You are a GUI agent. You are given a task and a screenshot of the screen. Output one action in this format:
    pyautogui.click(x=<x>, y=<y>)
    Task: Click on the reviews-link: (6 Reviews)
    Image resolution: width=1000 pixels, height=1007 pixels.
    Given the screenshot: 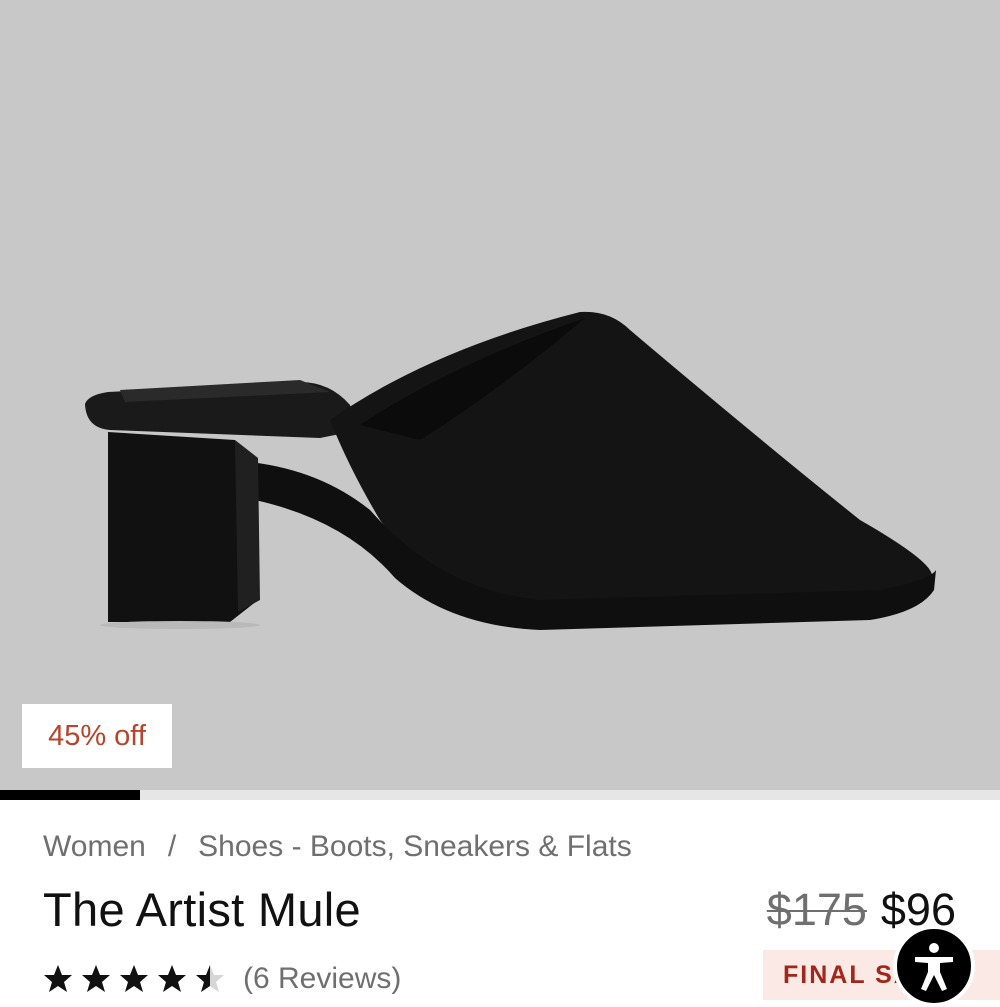 What is the action you would take?
    pyautogui.click(x=322, y=979)
    